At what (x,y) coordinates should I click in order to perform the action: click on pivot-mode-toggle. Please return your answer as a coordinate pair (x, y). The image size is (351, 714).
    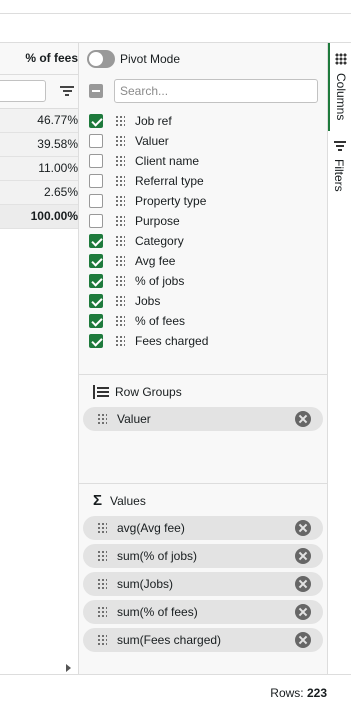
    Looking at the image, I should click on (101, 59).